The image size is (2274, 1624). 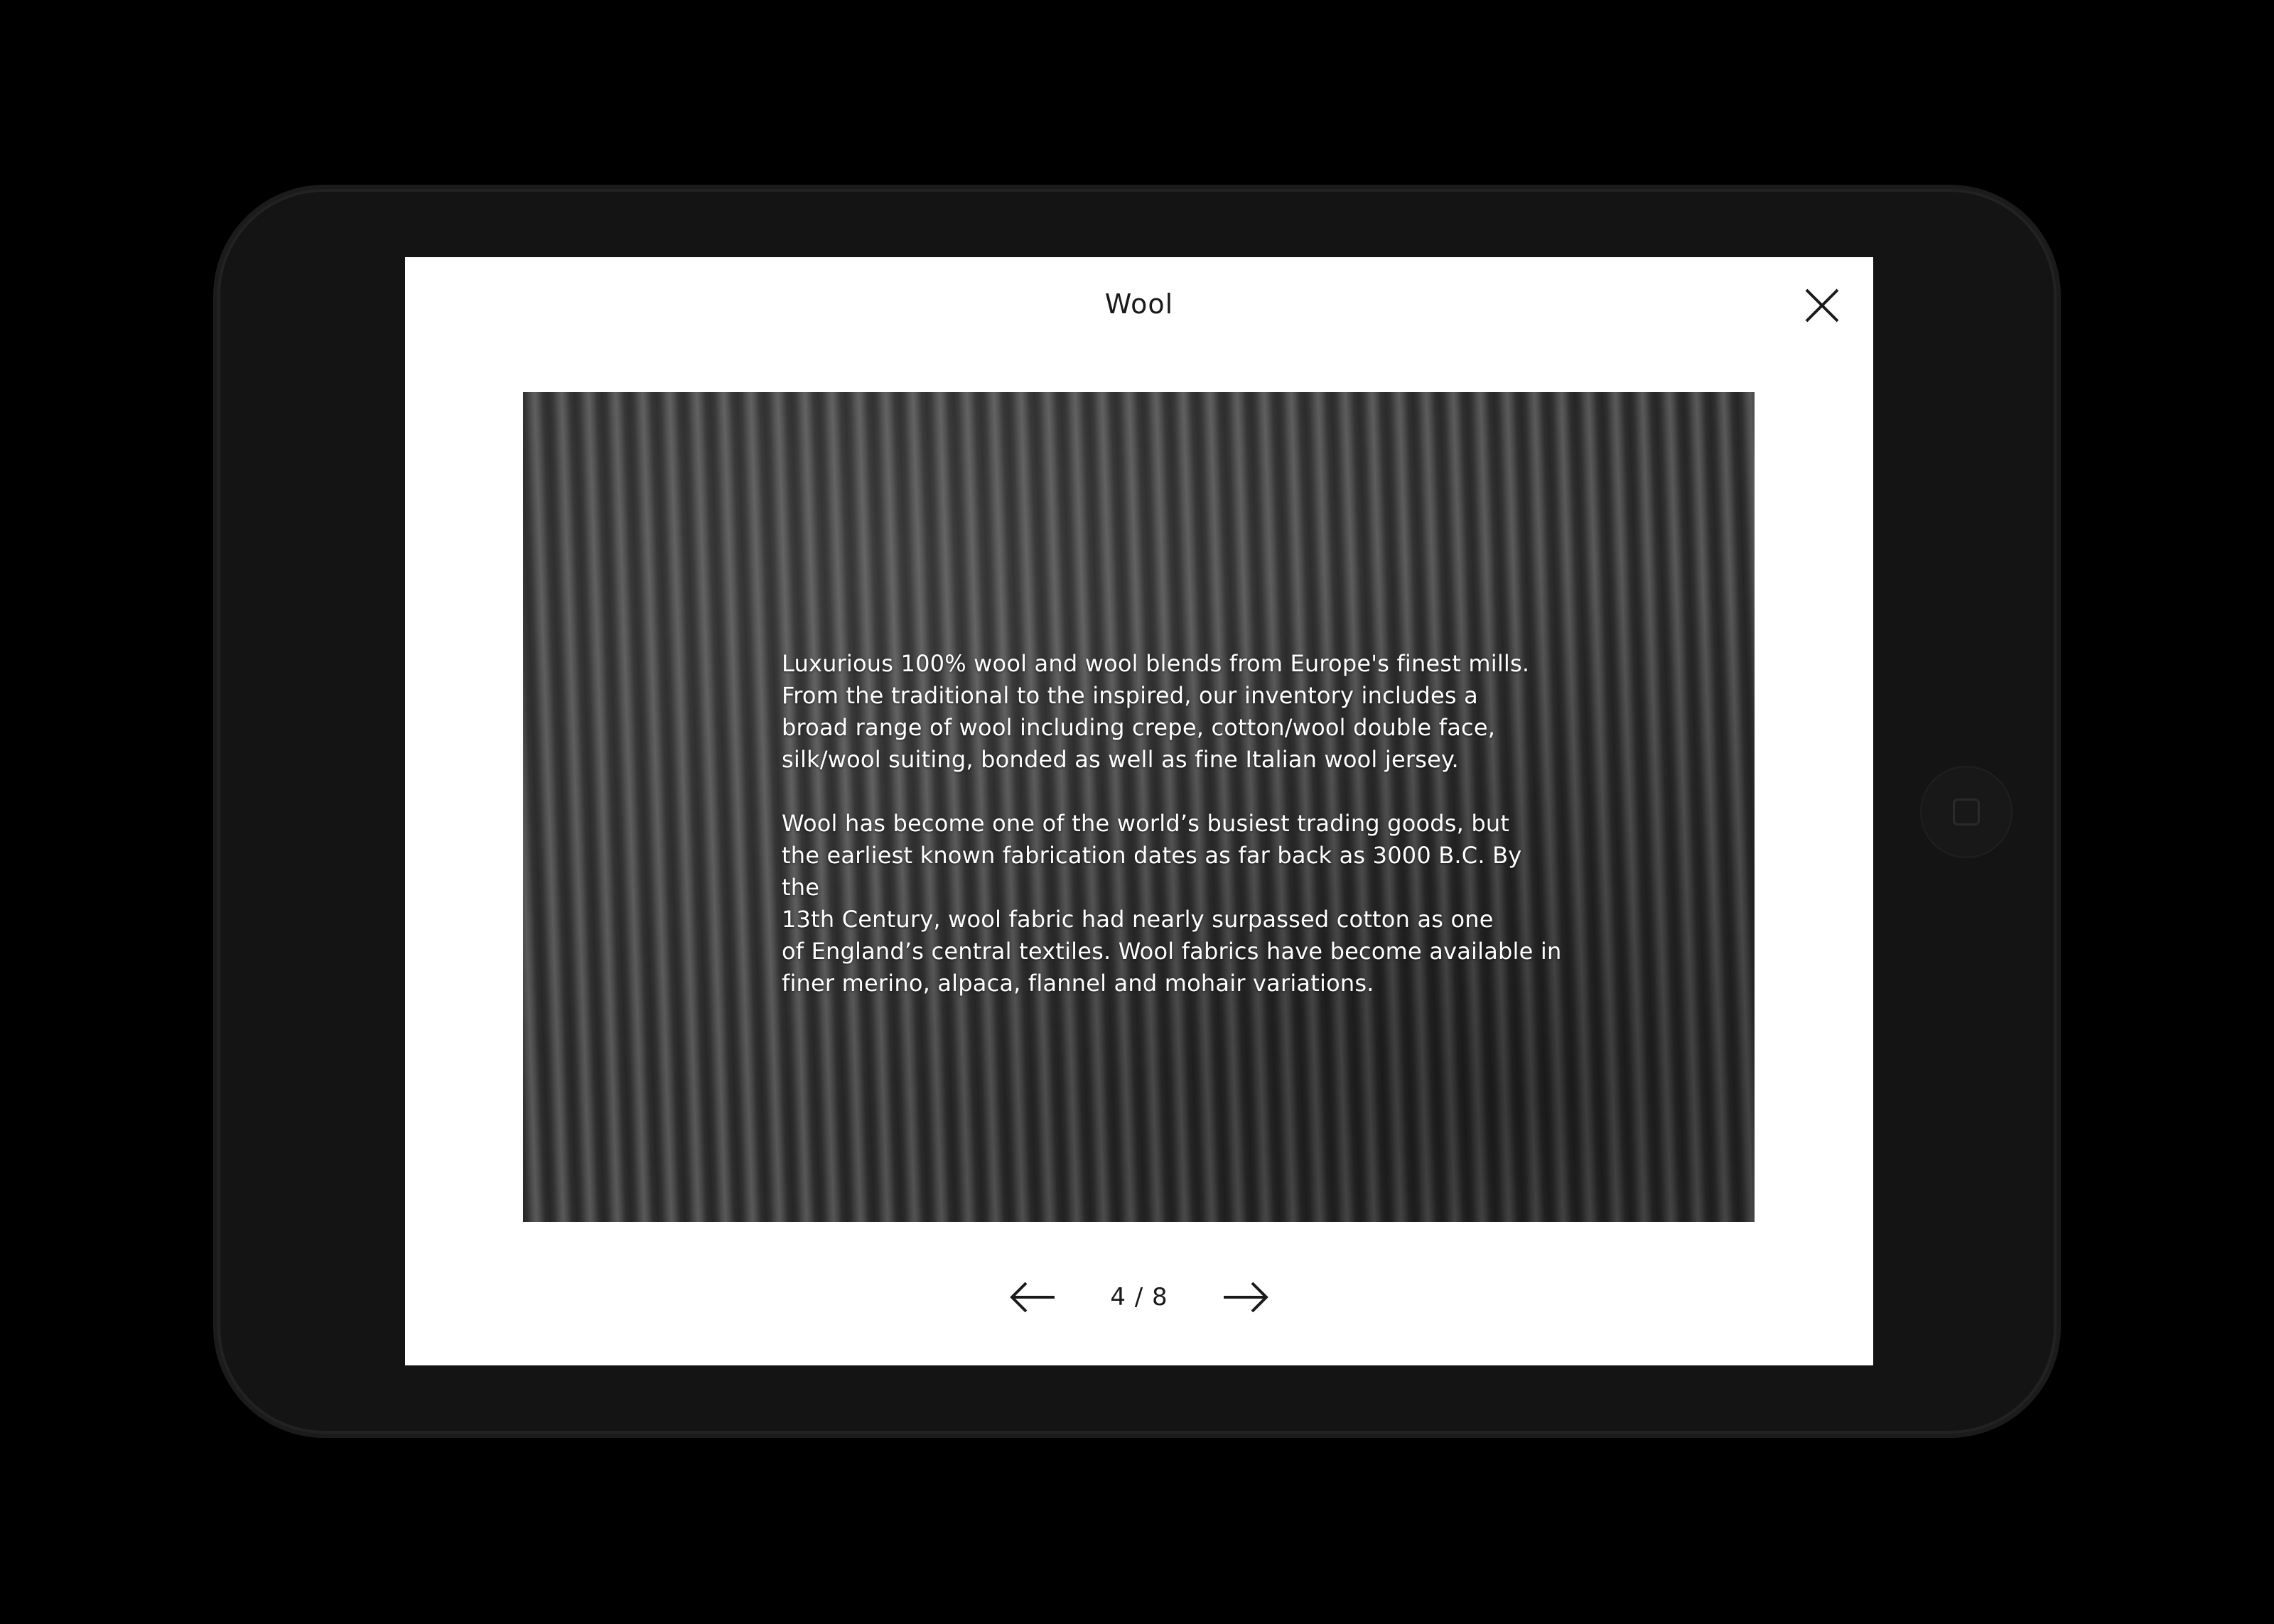 I want to click on previous-button, so click(x=1032, y=1297).